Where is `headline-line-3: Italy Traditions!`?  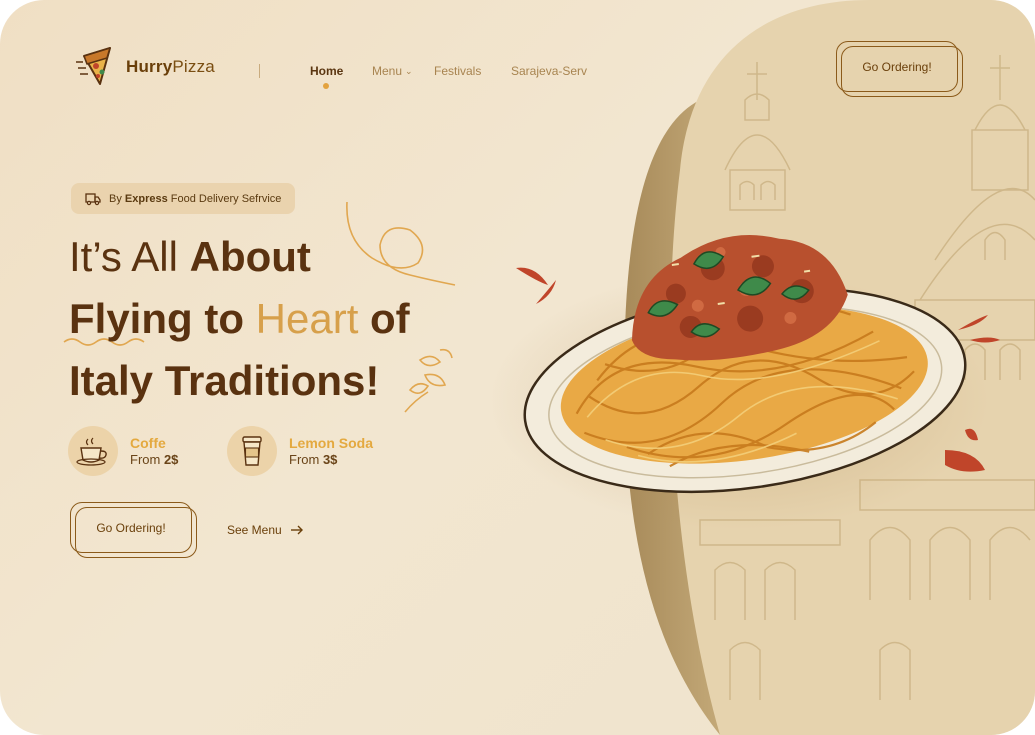
headline-line-3: Italy Traditions! is located at coordinates (224, 380).